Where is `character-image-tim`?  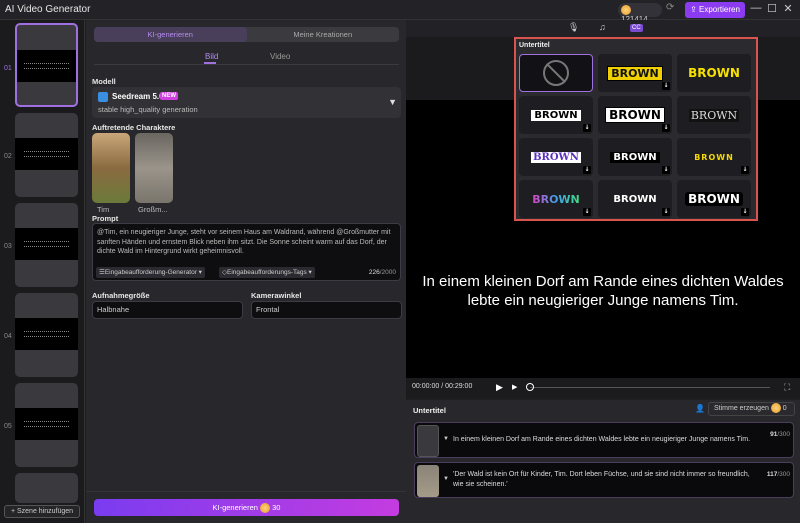 character-image-tim is located at coordinates (111, 168).